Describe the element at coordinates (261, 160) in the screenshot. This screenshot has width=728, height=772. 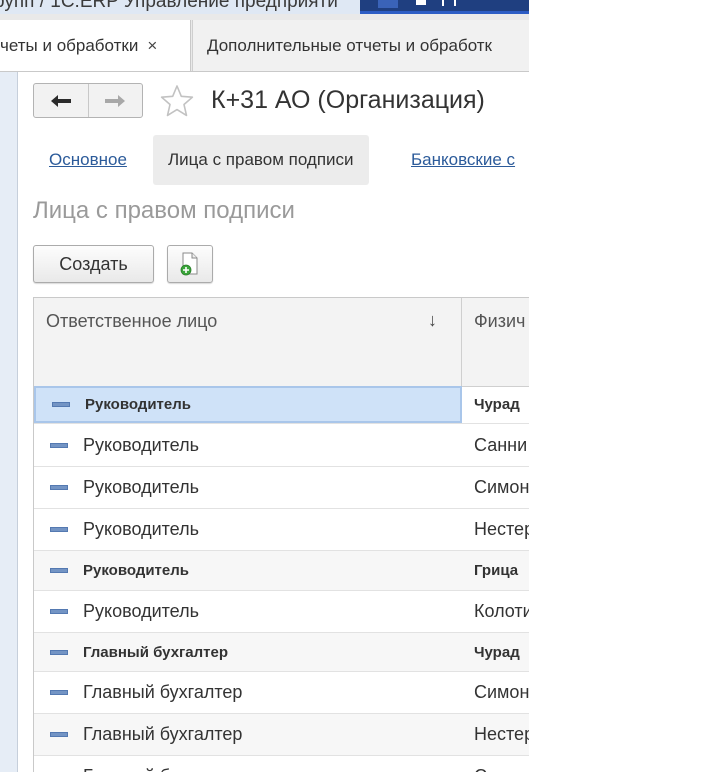
I see `tab-signatories: Лица с правом подписи` at that location.